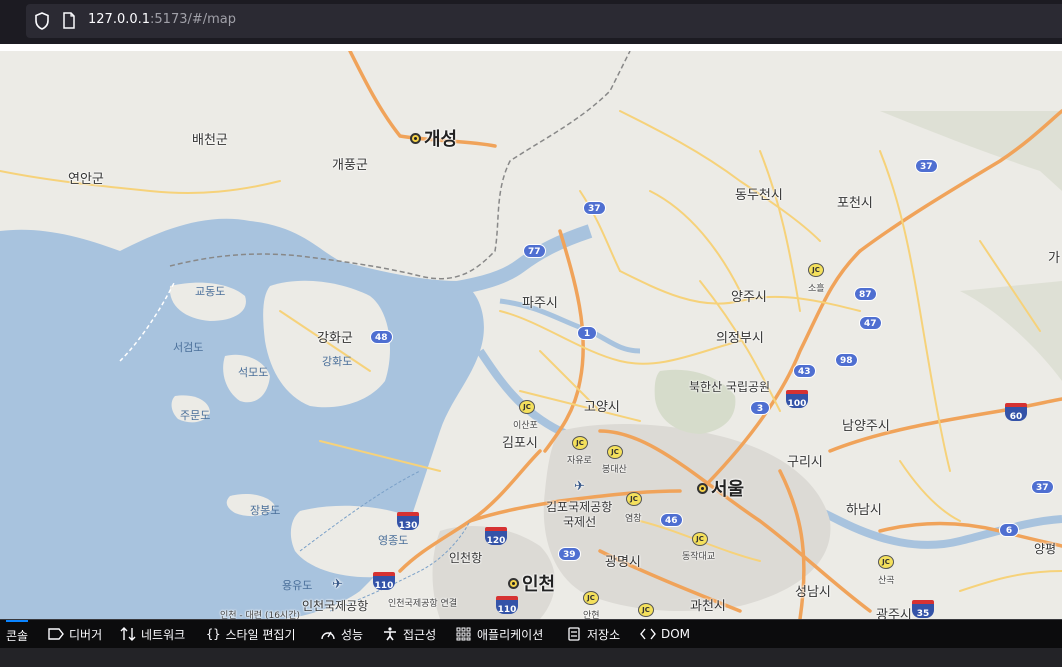  What do you see at coordinates (816, 289) in the screenshot?
I see `jc-name-label: 소흘` at bounding box center [816, 289].